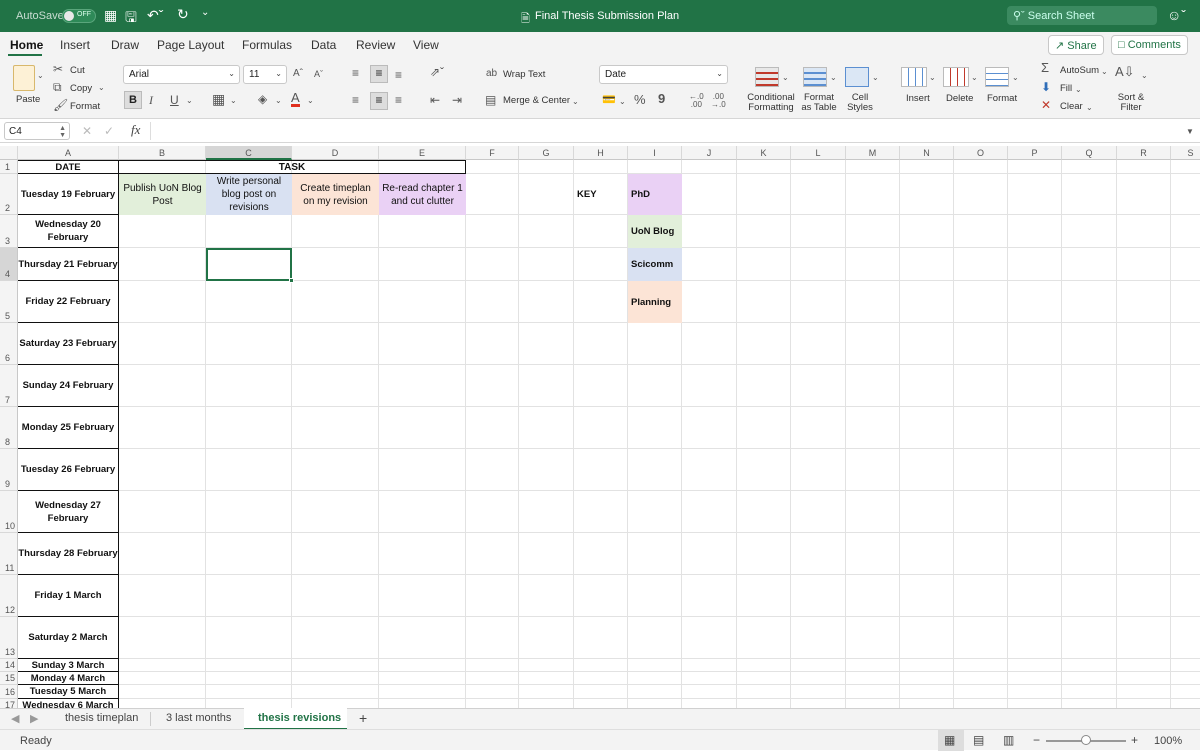 Image resolution: width=1200 pixels, height=751 pixels. I want to click on date-cell: Tuesday 5 March, so click(68, 692).